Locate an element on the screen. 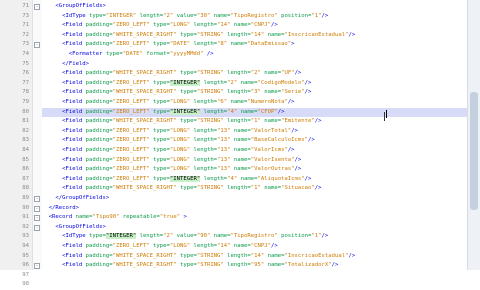  scrollbar-thumb is located at coordinates (474, 151).